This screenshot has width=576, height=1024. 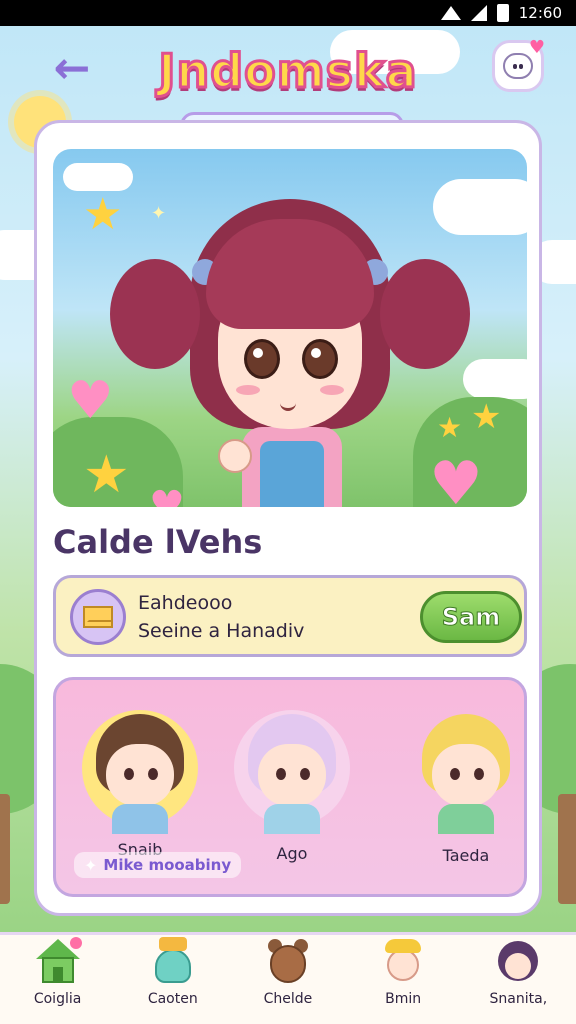 What do you see at coordinates (450, 13) in the screenshot?
I see `wifi-icon` at bounding box center [450, 13].